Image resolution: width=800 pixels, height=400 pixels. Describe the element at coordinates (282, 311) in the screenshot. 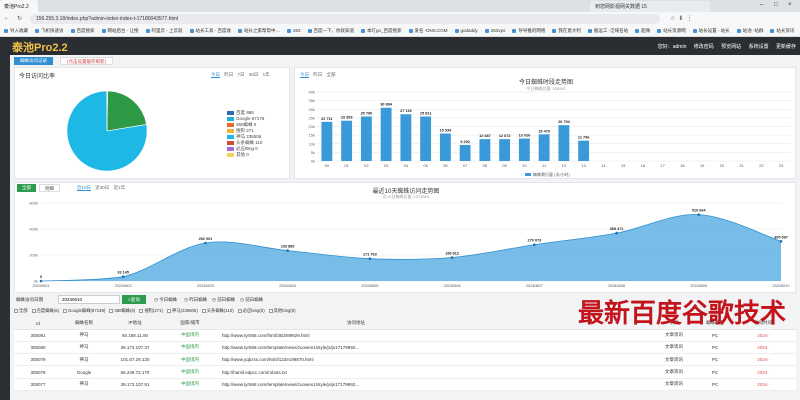

I see `filter-option: 其他bing(0)` at that location.